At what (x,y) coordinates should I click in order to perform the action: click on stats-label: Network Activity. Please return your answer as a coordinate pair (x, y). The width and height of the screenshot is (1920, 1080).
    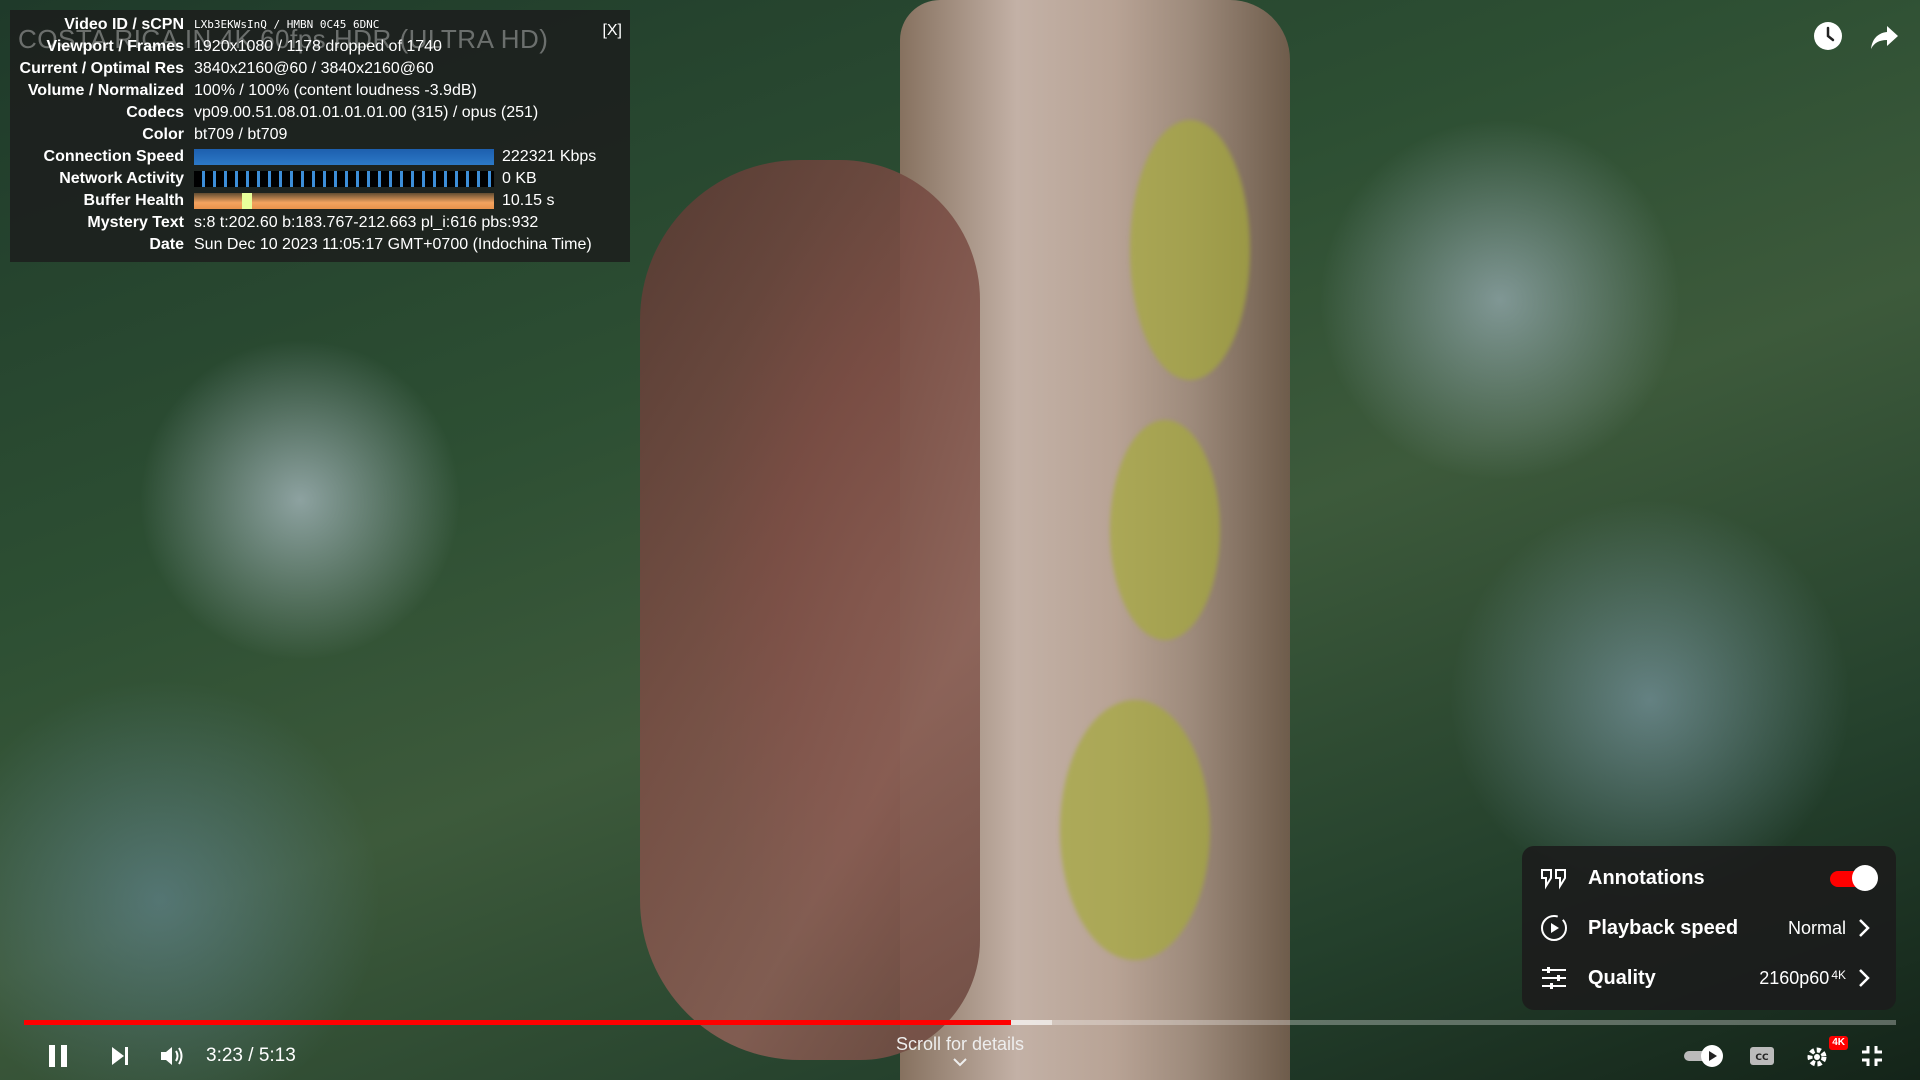
    Looking at the image, I should click on (121, 178).